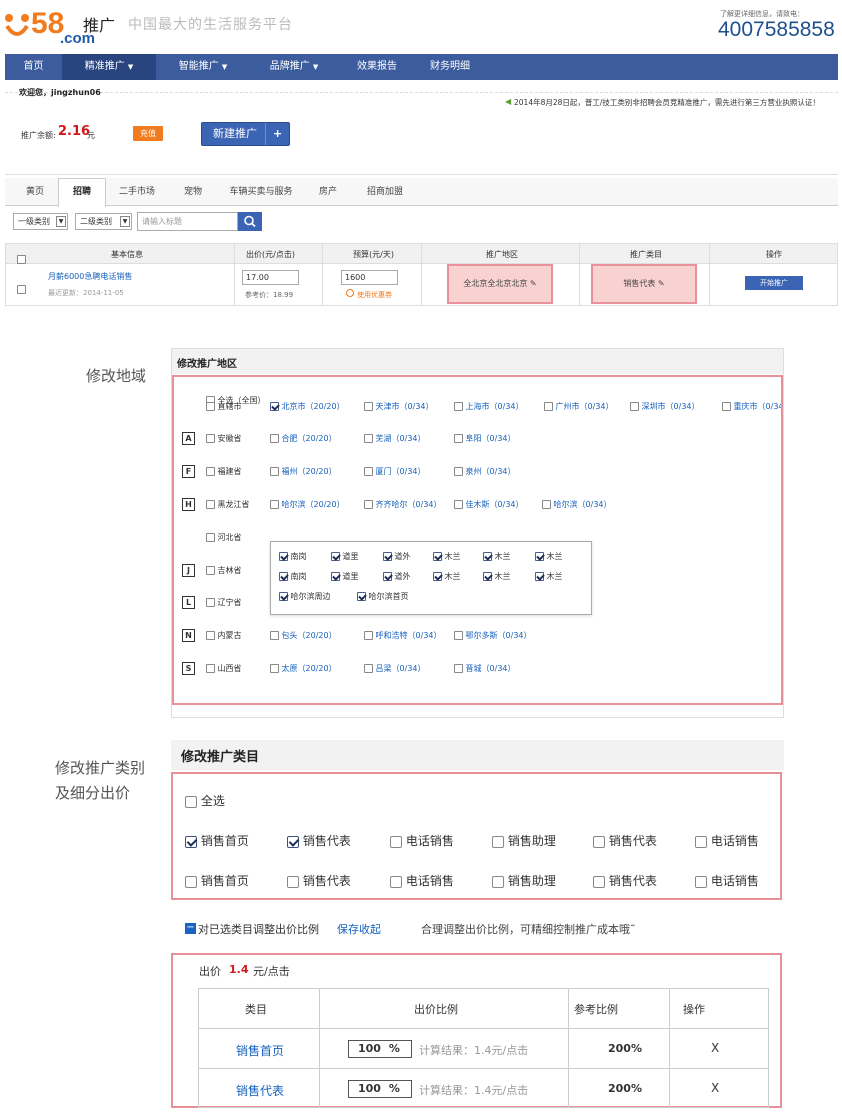 This screenshot has width=842, height=1115. I want to click on nav-home: 首页, so click(33, 67).